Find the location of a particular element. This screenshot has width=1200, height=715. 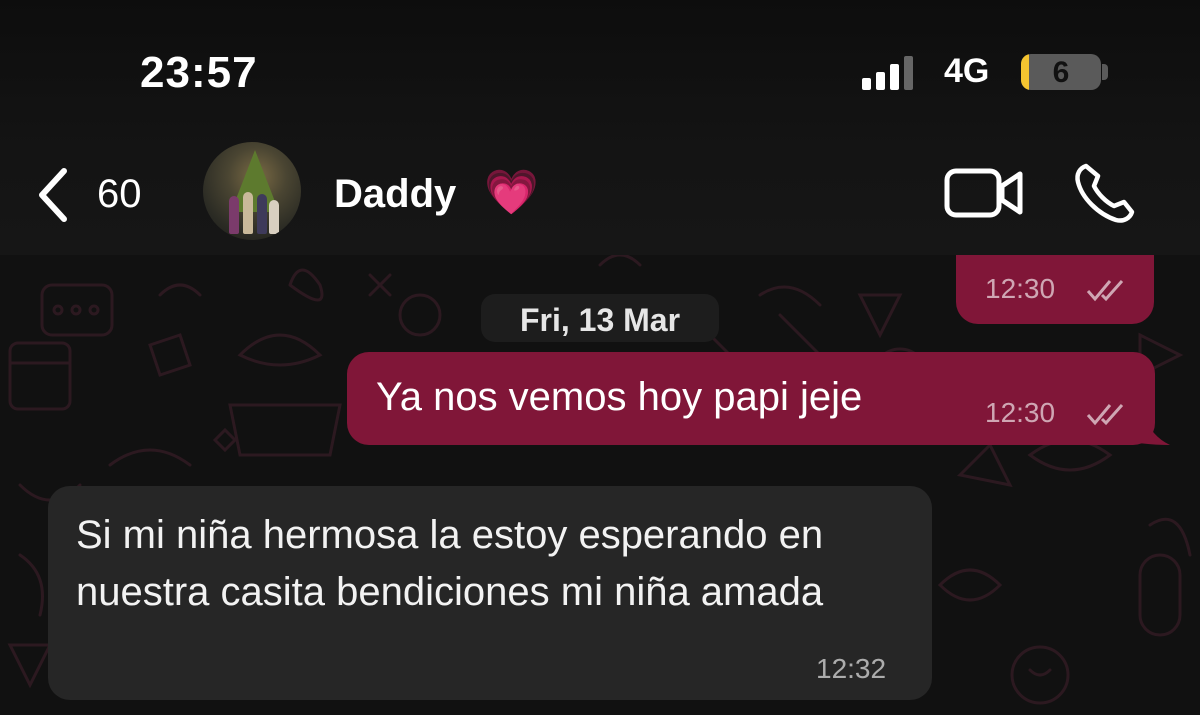

date-separator-label: Fri, 13 Mar is located at coordinates (600, 320).